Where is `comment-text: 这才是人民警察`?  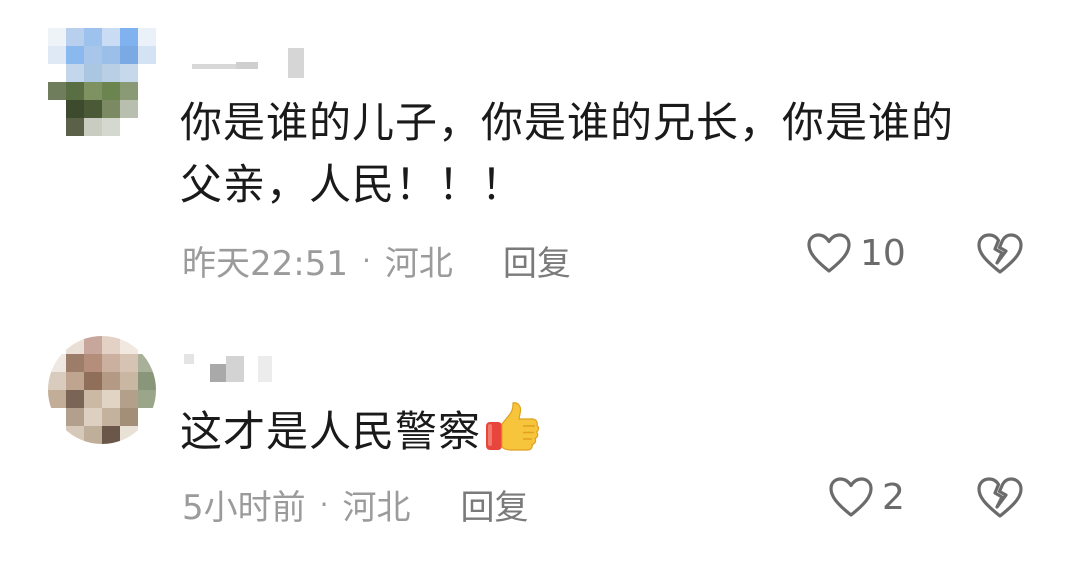
comment-text: 这才是人民警察 is located at coordinates (610, 431).